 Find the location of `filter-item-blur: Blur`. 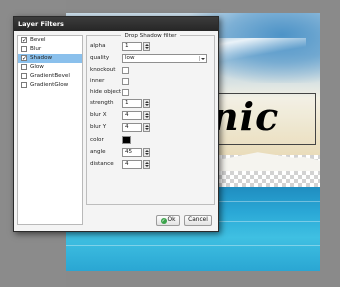

filter-item-blur: Blur is located at coordinates (50, 49).